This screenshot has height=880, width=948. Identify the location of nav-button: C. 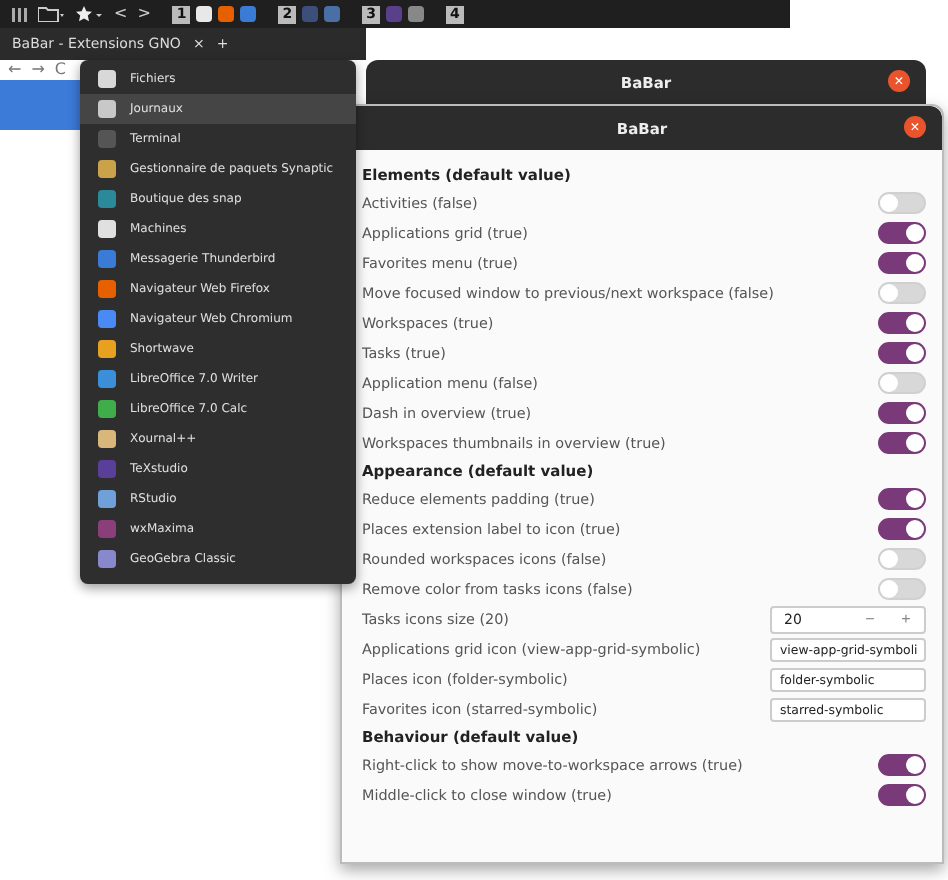
(60, 70).